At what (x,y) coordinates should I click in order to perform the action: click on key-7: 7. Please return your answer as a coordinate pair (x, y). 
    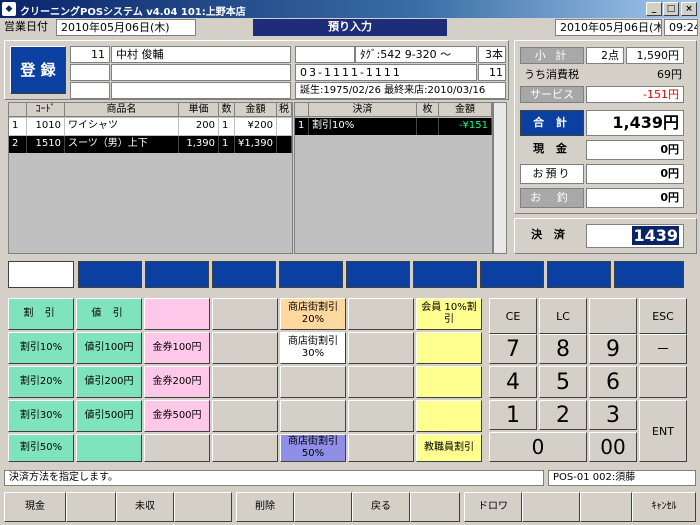
    Looking at the image, I should click on (513, 349).